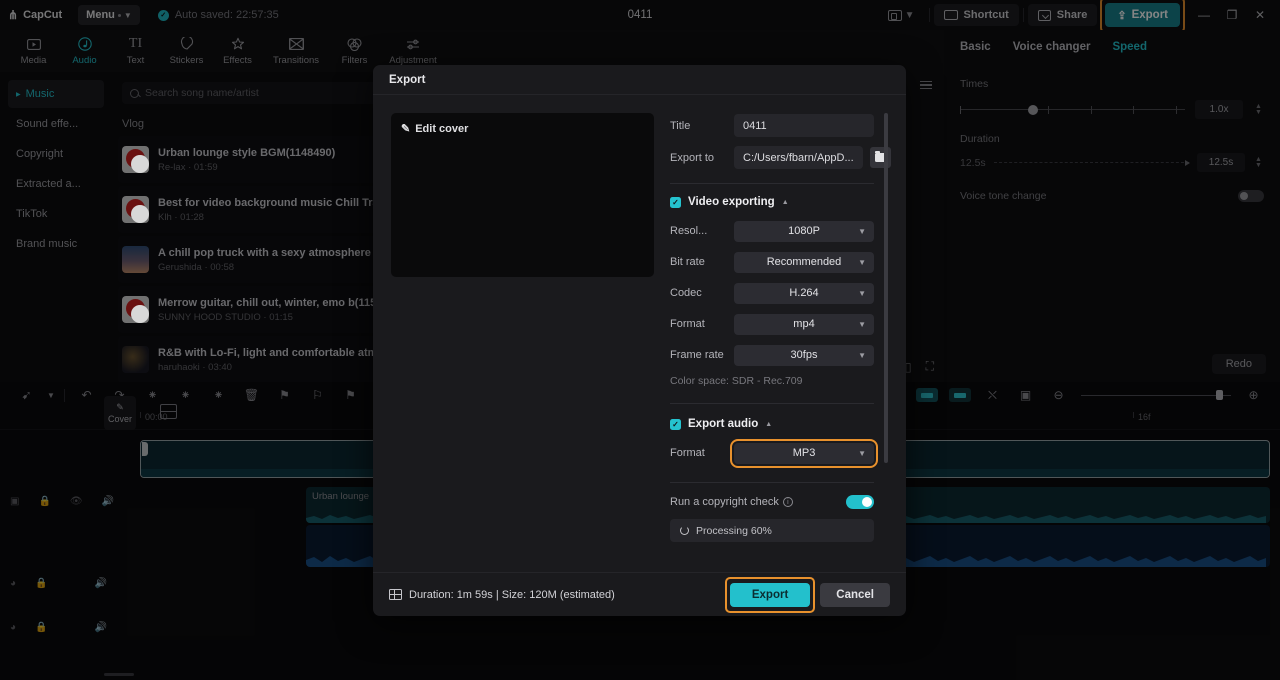 The height and width of the screenshot is (680, 1280). I want to click on resolution-select: 1080P ▼, so click(804, 231).